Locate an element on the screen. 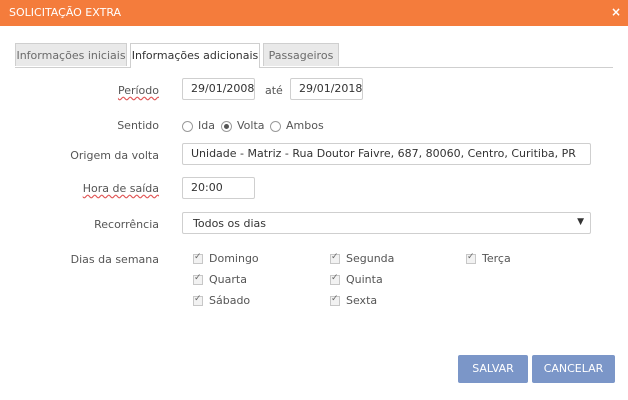  checkbox-terca-label: Terça is located at coordinates (496, 258).